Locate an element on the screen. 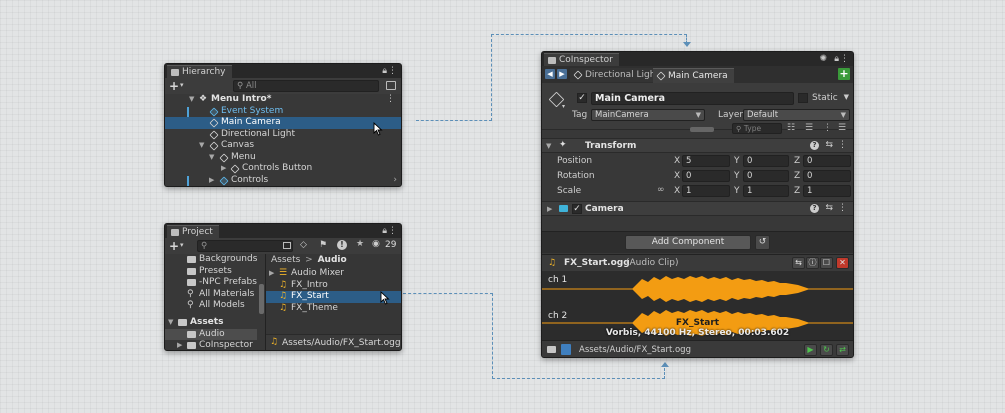  hierarchy-item-controls: ▶ Controls › is located at coordinates (283, 181).